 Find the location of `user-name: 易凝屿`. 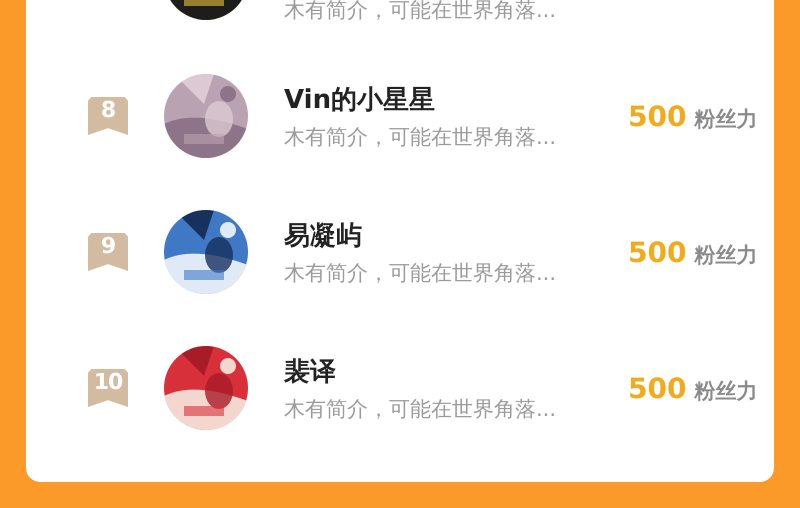

user-name: 易凝屿 is located at coordinates (323, 236).